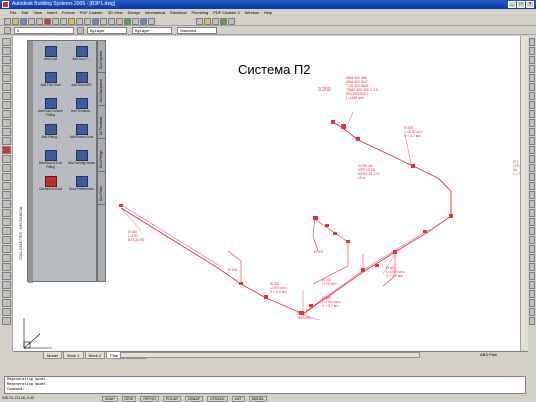 Image resolution: width=536 pixels, height=402 pixels. Describe the element at coordinates (532, 312) in the screenshot. I see `diameter-icon` at that location.